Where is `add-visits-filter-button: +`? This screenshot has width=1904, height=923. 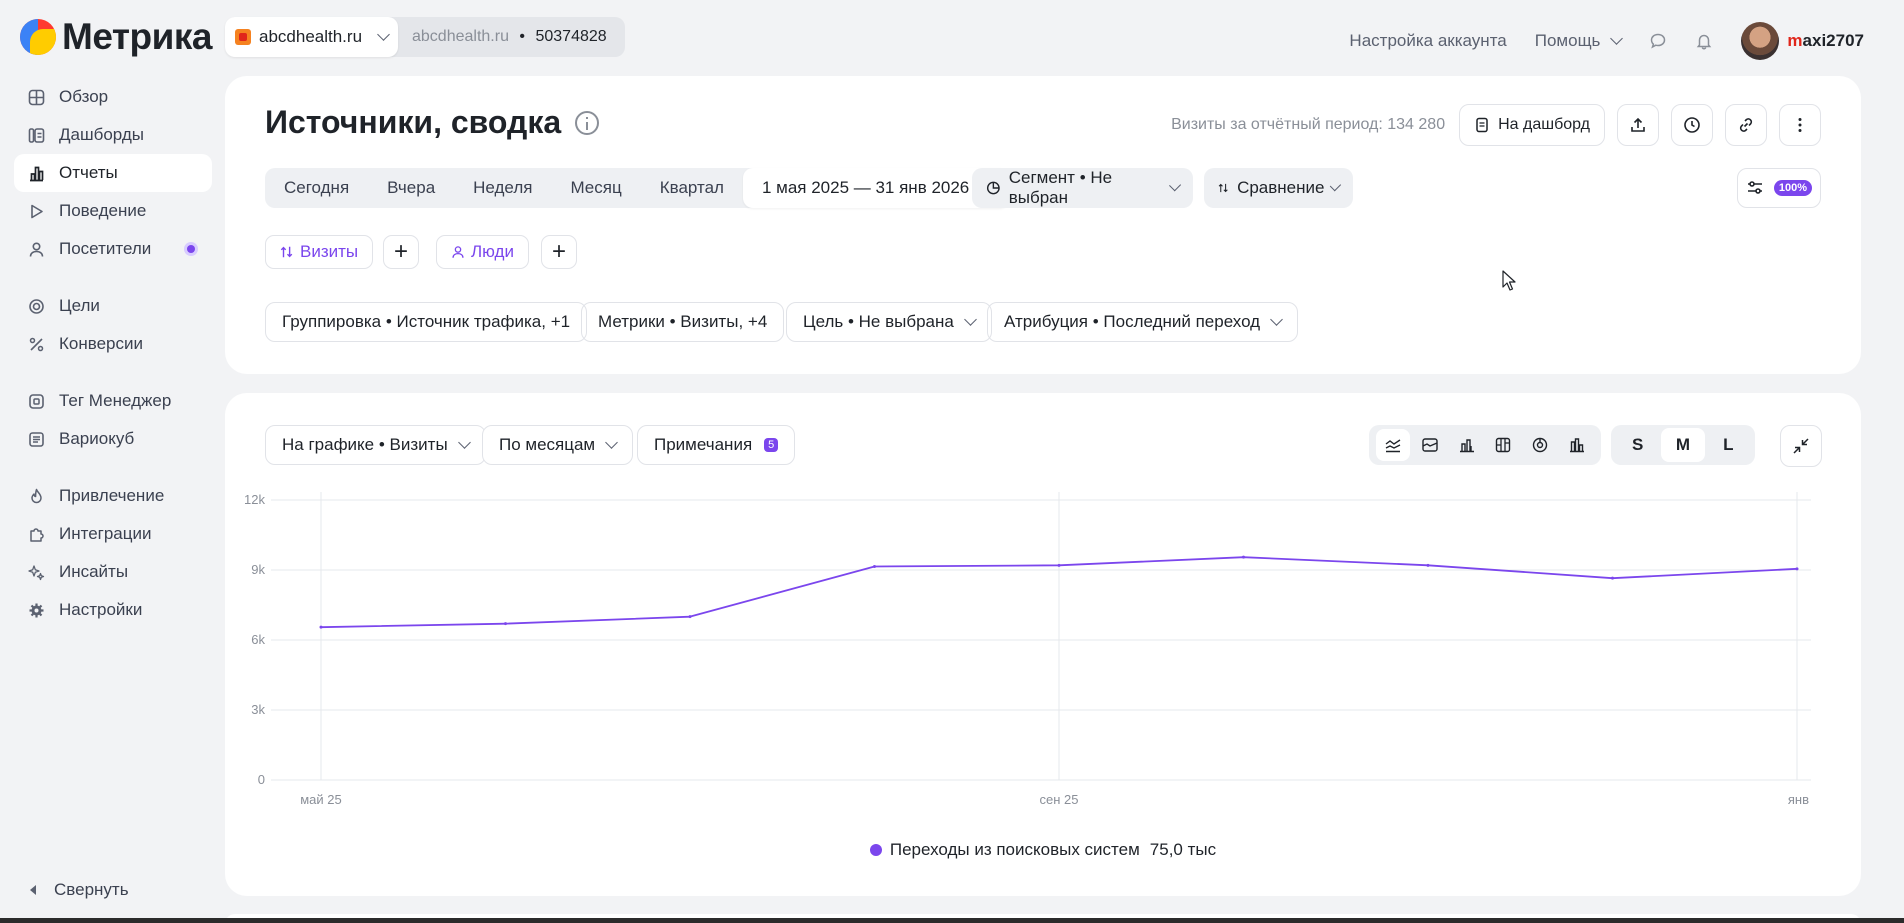 add-visits-filter-button: + is located at coordinates (401, 252).